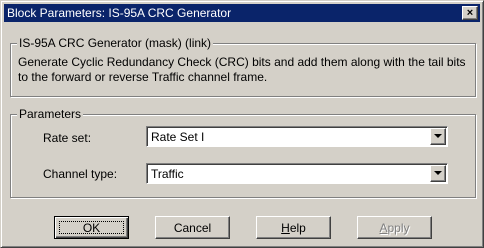 This screenshot has height=248, width=484. Describe the element at coordinates (119, 13) in the screenshot. I see `window-title: Block Parameters: IS-95A CRC Generator` at that location.